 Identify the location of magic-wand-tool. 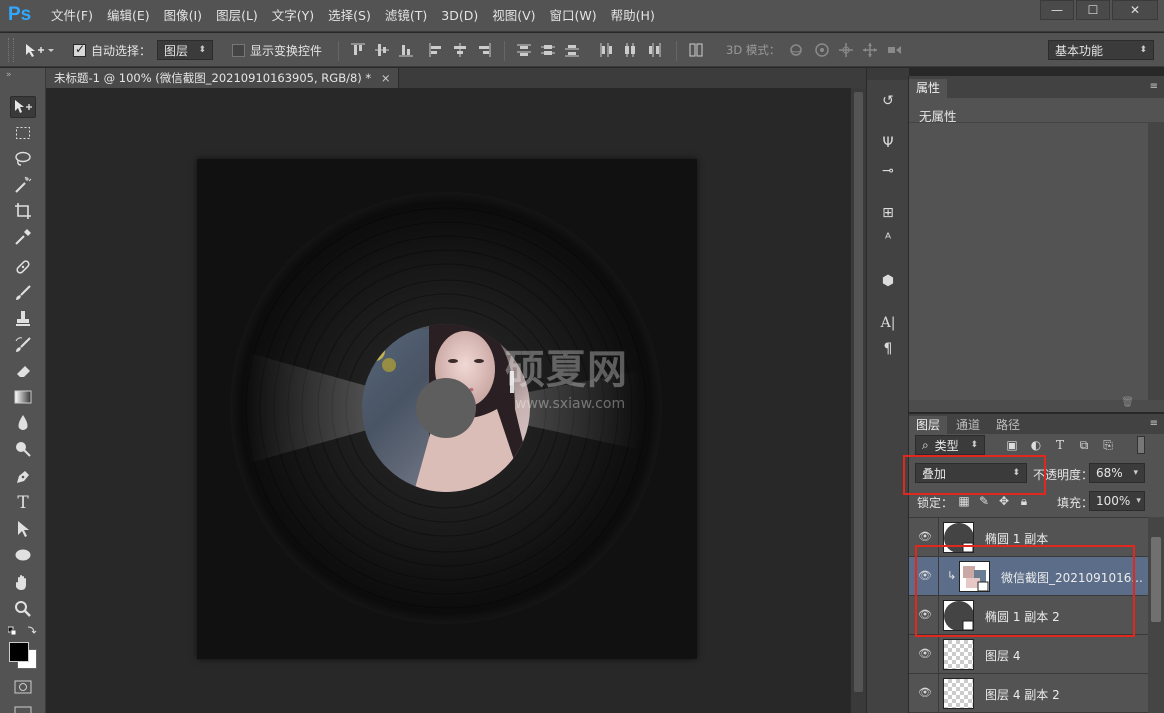
(23, 185).